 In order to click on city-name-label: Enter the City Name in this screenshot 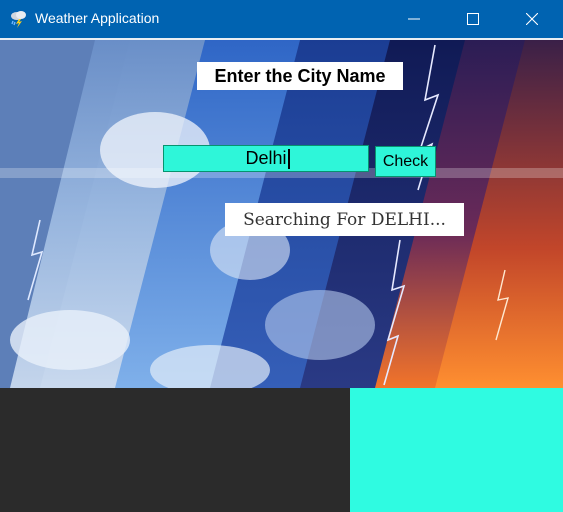, I will do `click(300, 76)`.